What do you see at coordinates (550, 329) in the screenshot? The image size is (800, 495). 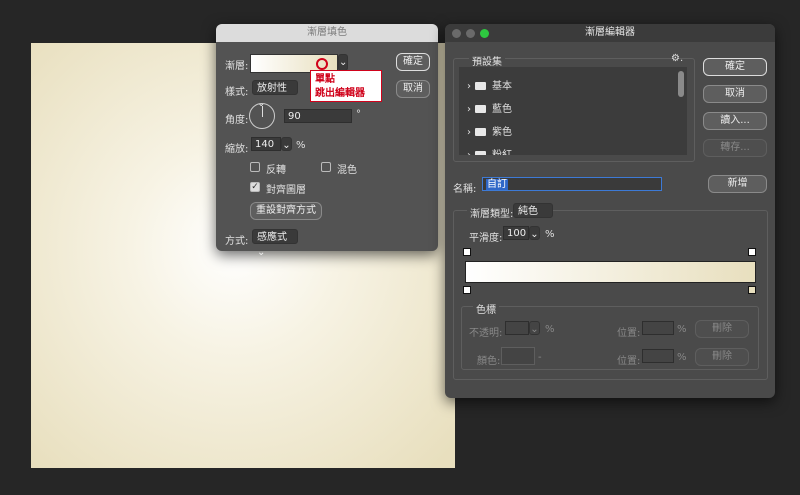 I see `opacity-percent: %` at bounding box center [550, 329].